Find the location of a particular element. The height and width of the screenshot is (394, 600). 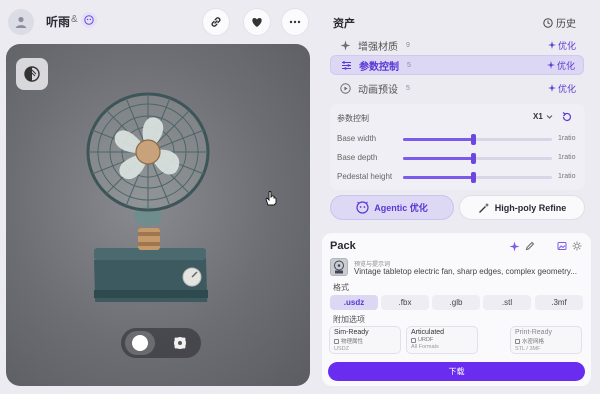

pencil-icon is located at coordinates (530, 246).